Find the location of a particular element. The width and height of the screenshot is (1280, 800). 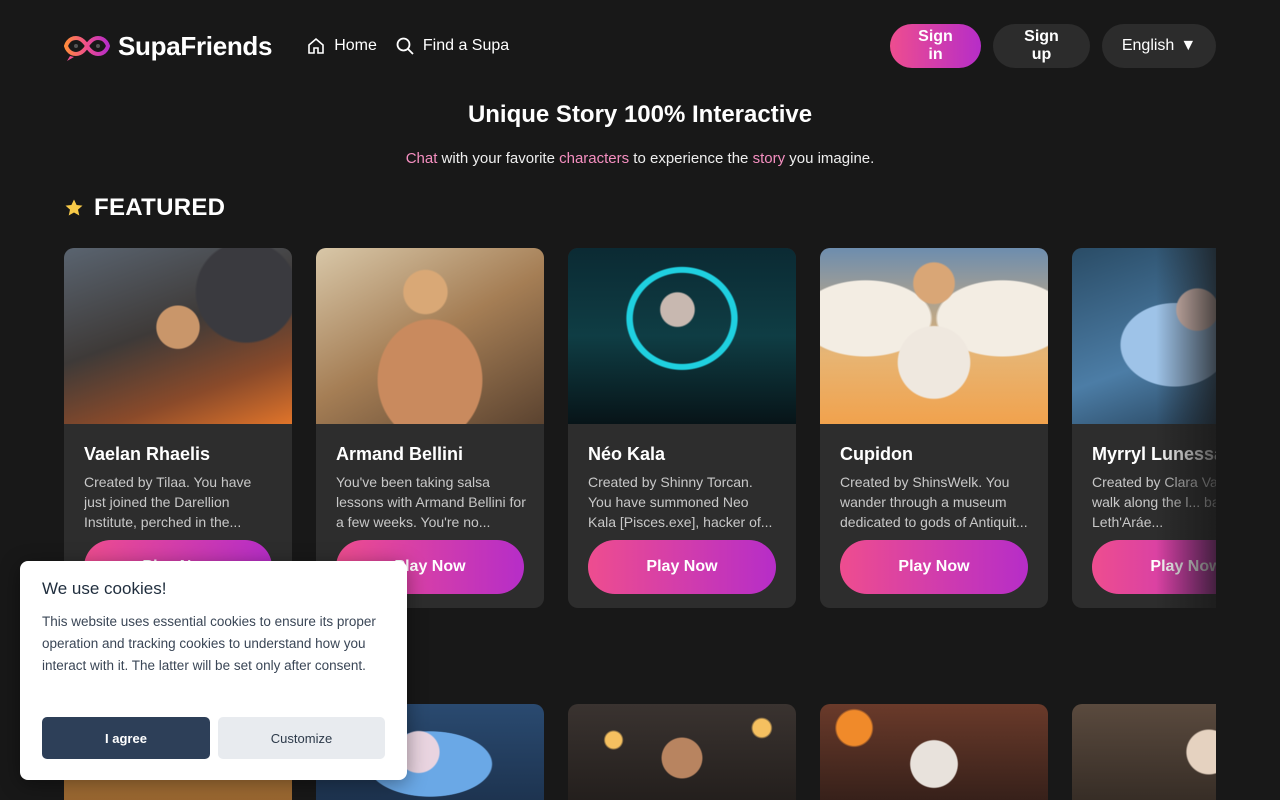

character-name: Cupidon is located at coordinates (876, 454).